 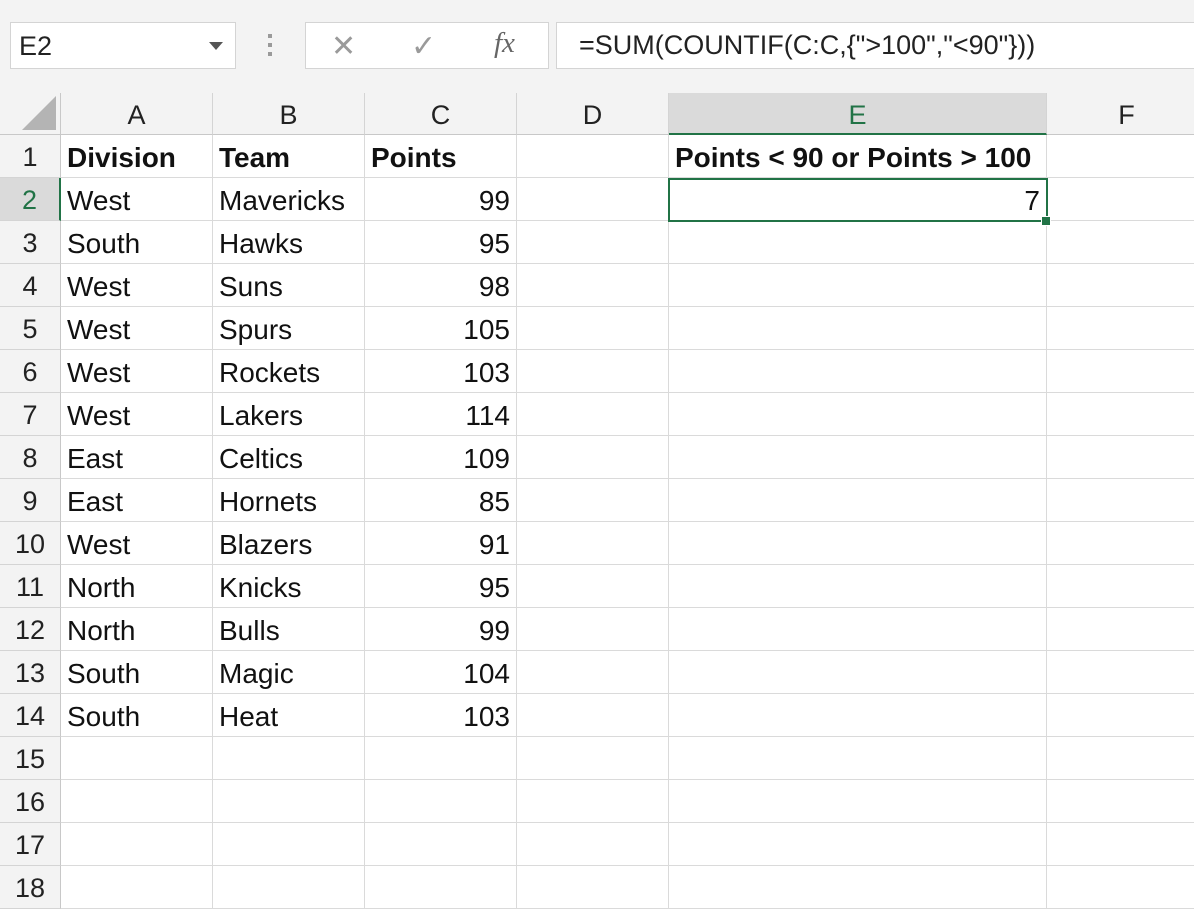 What do you see at coordinates (1046, 221) in the screenshot?
I see `fill-handle` at bounding box center [1046, 221].